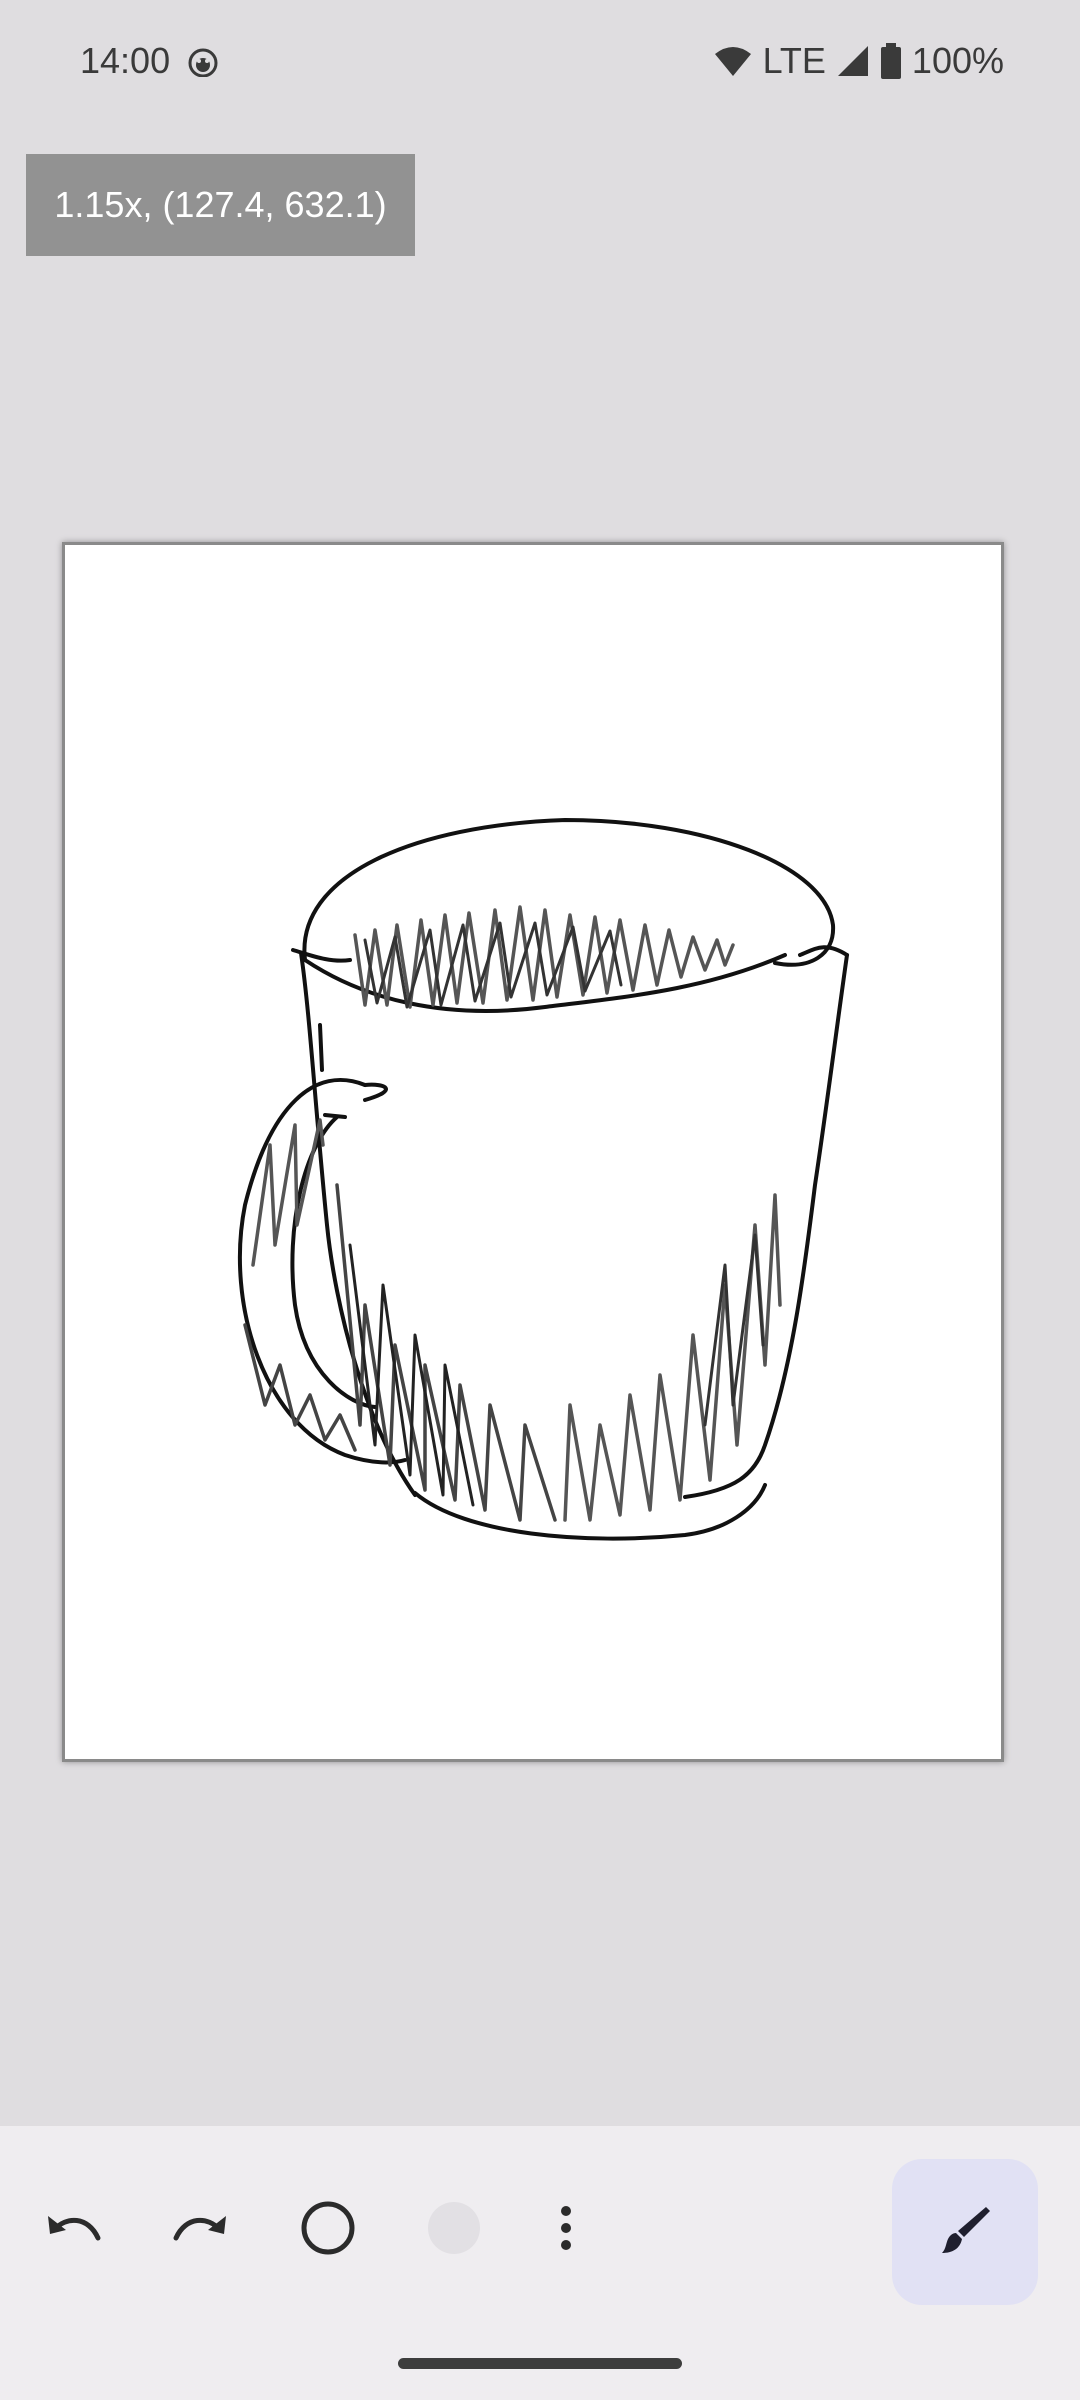 This screenshot has width=1080, height=2400. I want to click on undo-button, so click(74, 2228).